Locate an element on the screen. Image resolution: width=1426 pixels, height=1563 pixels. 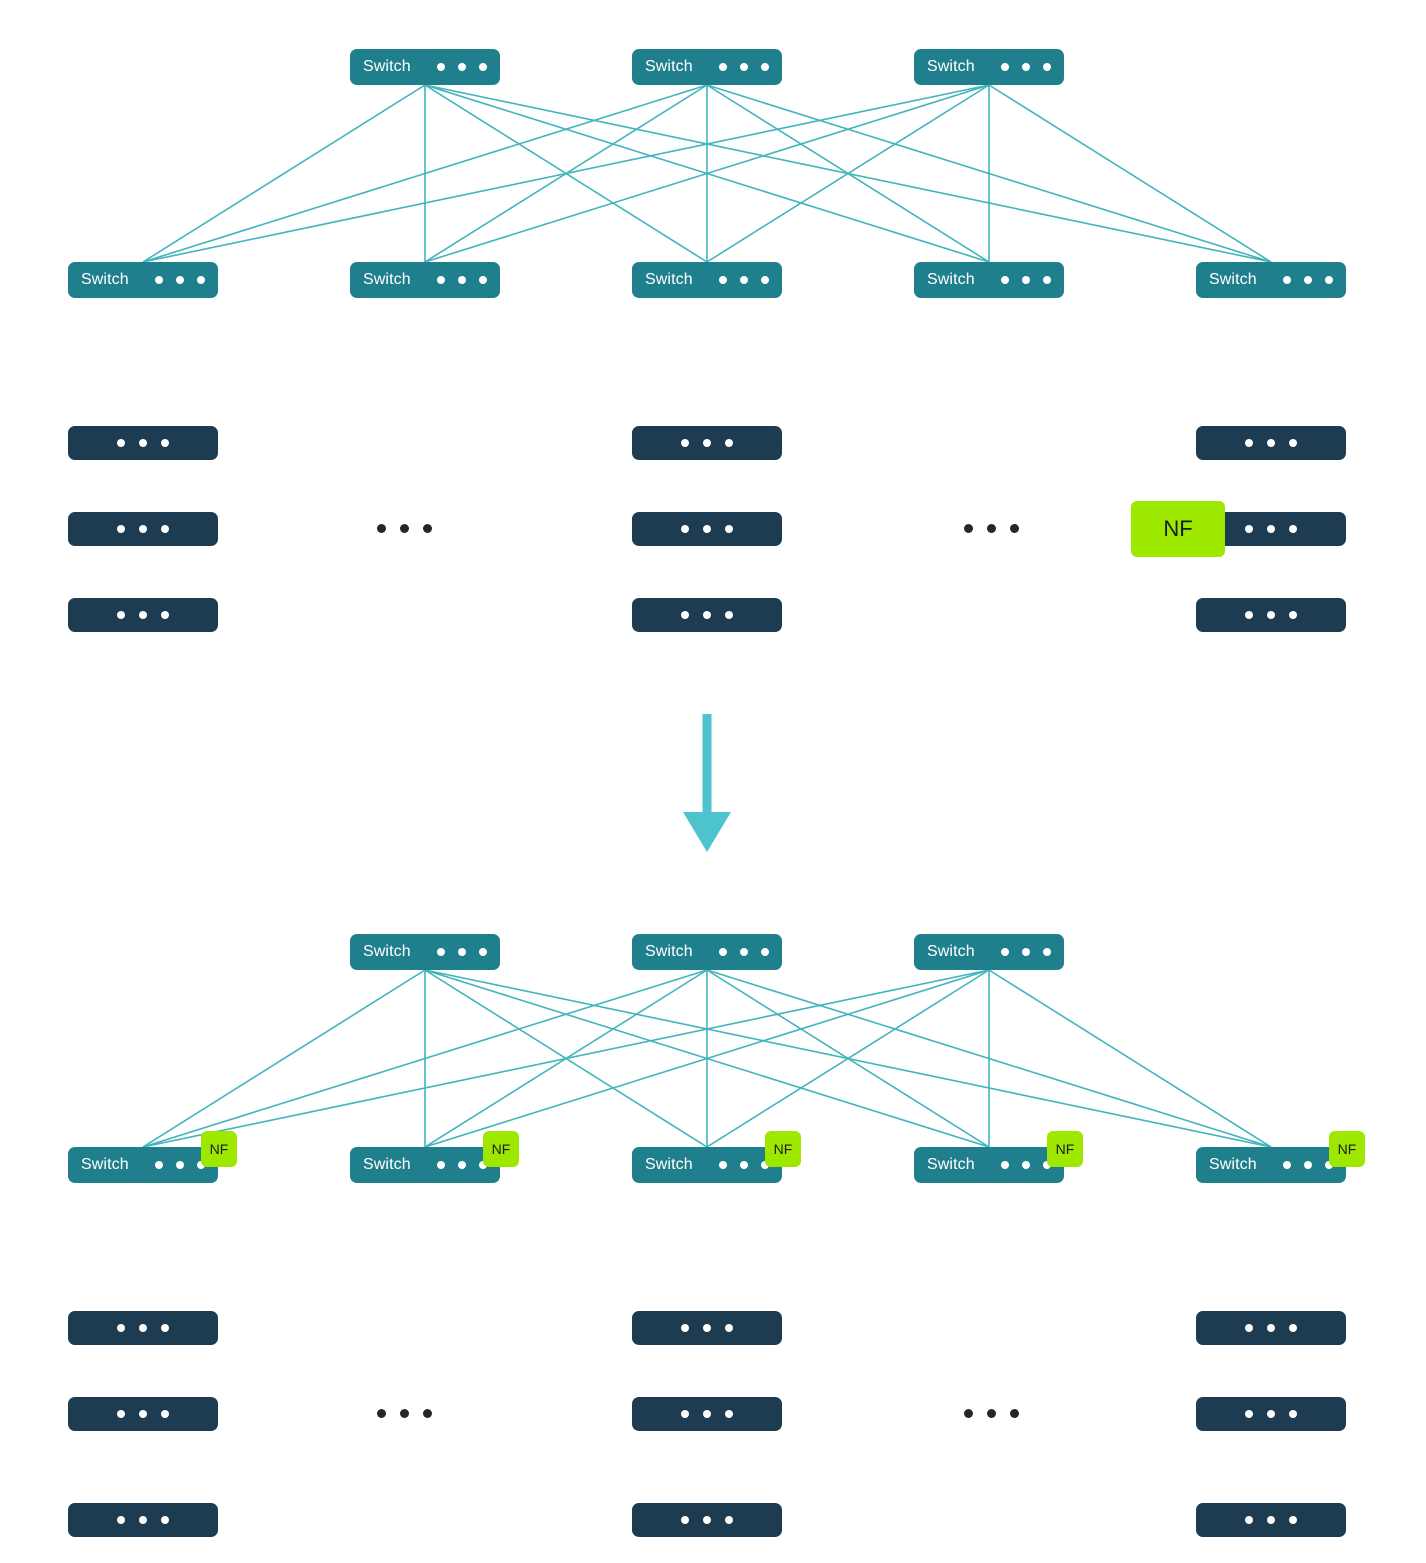
spine-switch-1-after: Switch is located at coordinates (425, 952).